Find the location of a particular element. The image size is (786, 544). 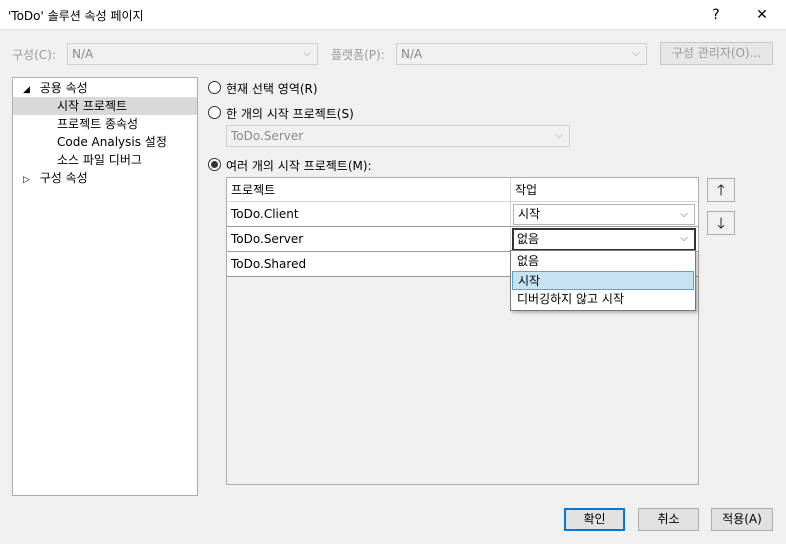

table-row-action: 없음 ⌵ is located at coordinates (604, 239).